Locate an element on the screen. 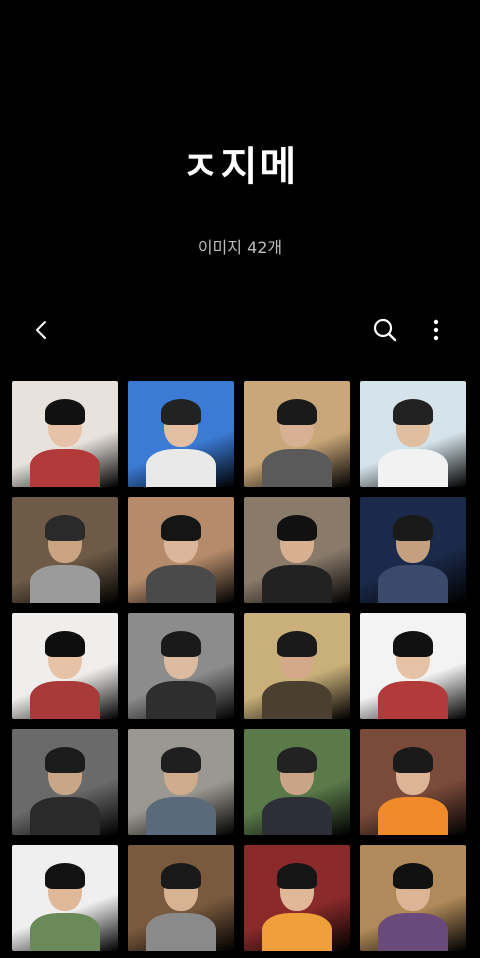 This screenshot has width=480, height=958. toolbar is located at coordinates (240, 330).